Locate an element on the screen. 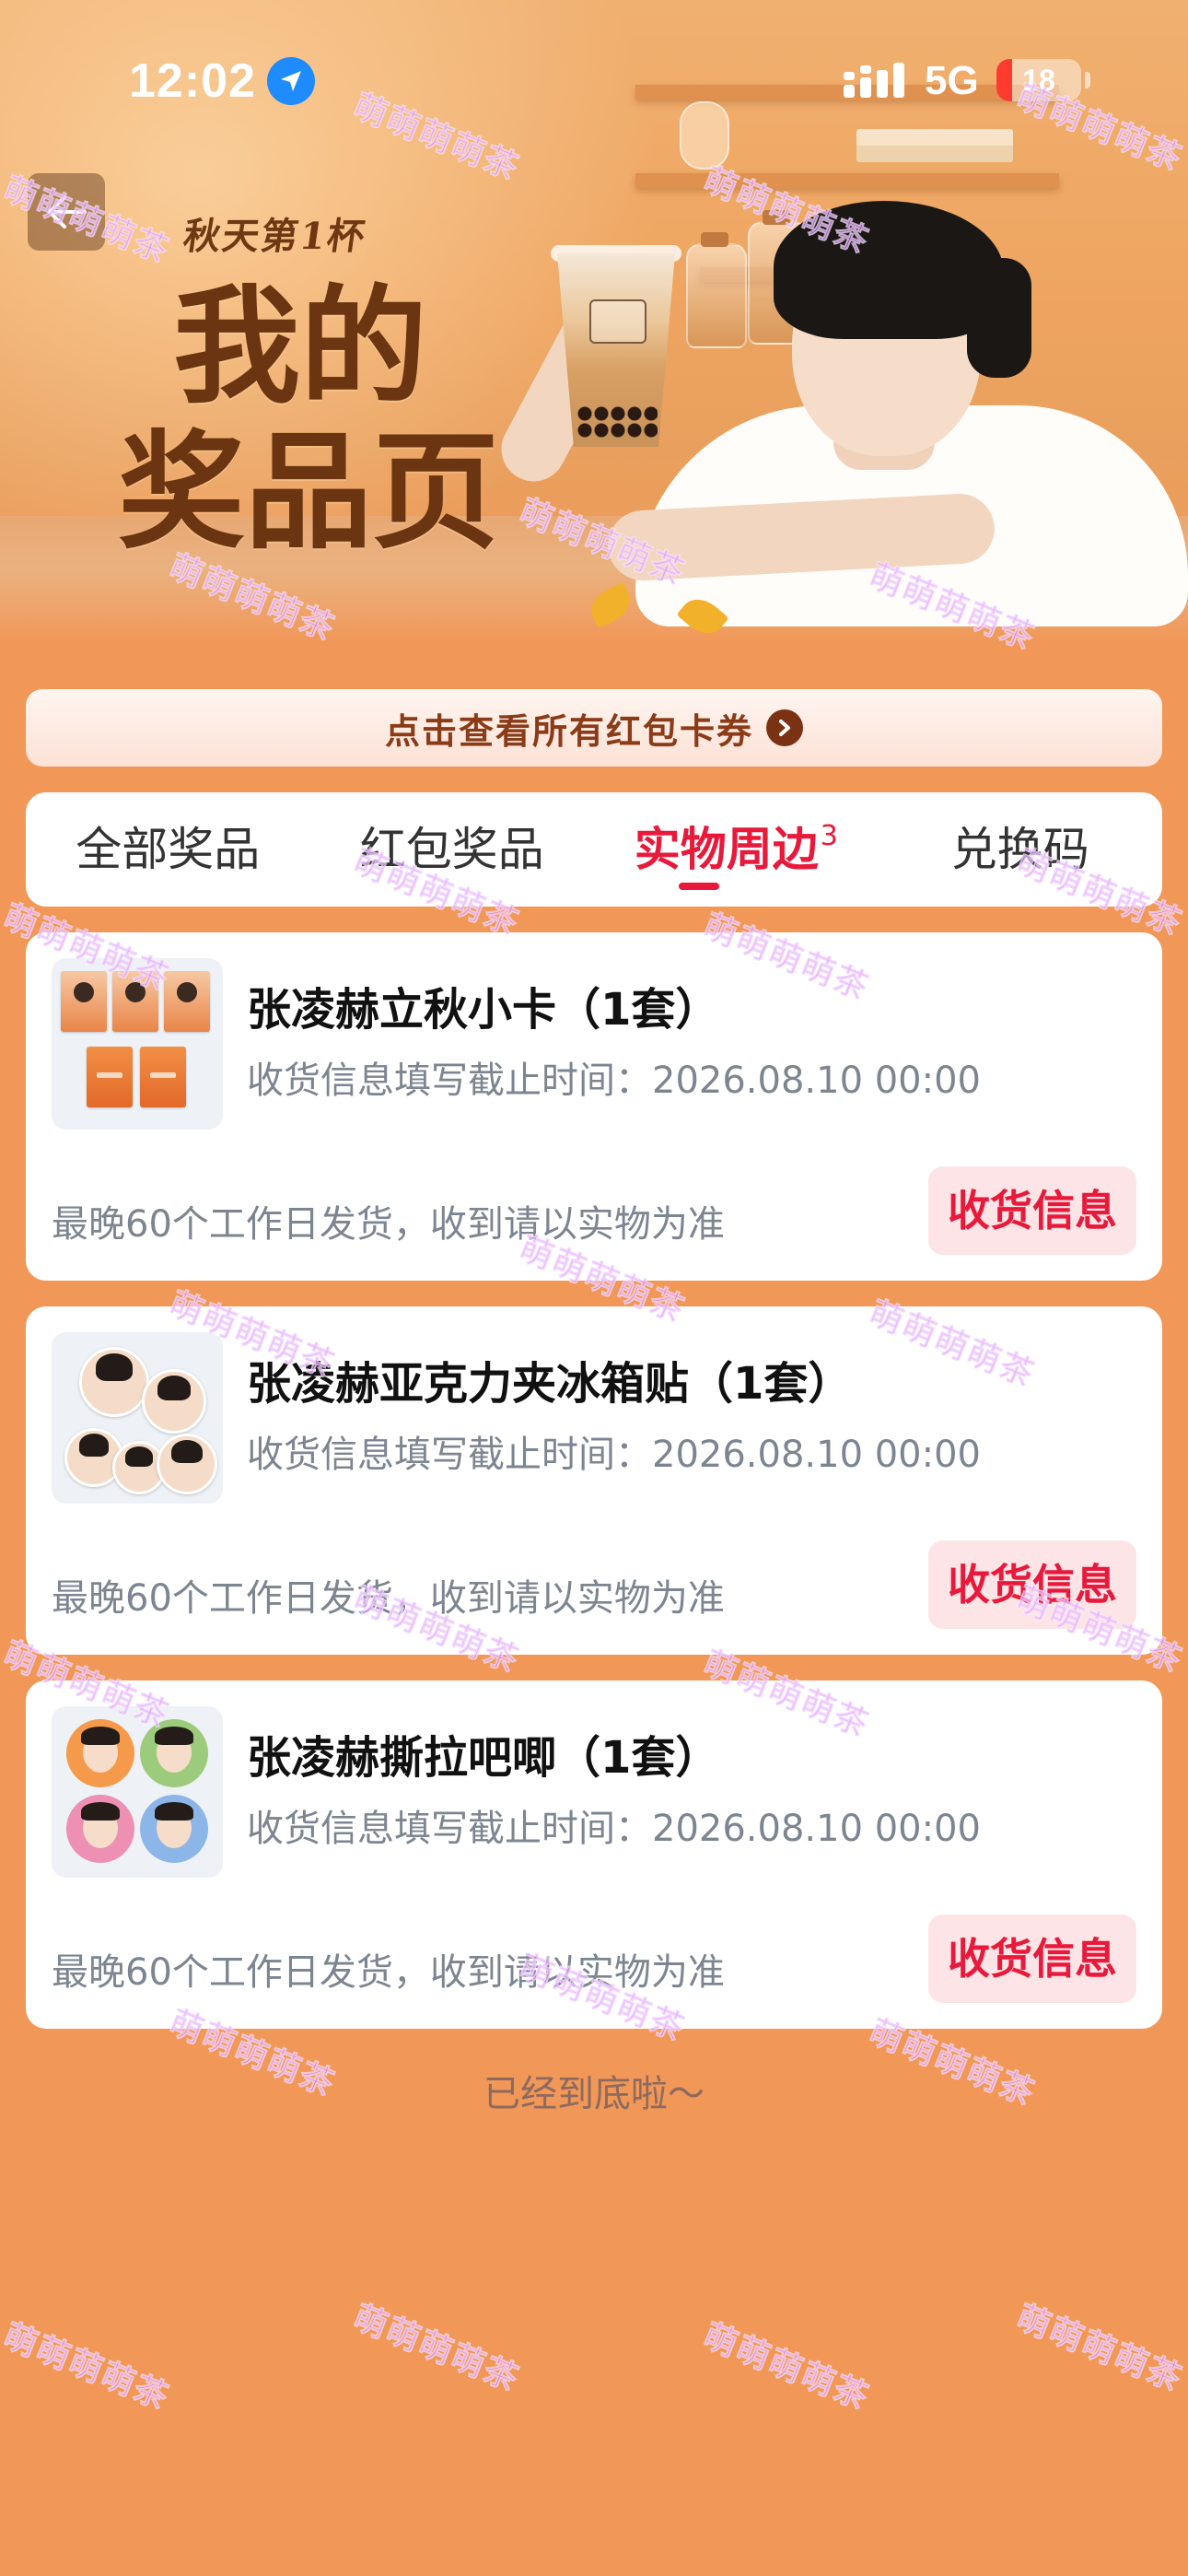 This screenshot has width=1188, height=2576. back-button is located at coordinates (66, 212).